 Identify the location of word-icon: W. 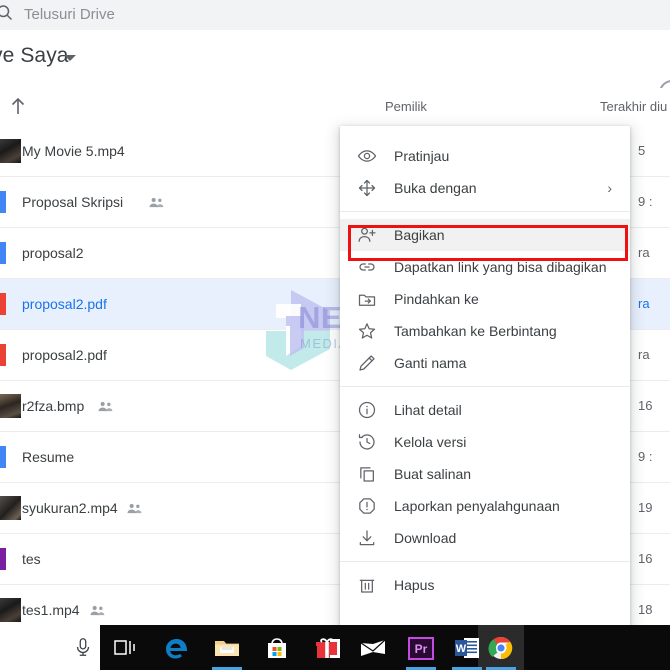
(467, 648).